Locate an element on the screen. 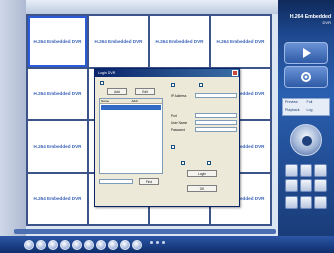 The width and height of the screenshot is (334, 253). transport-controls is located at coordinates (83, 245).